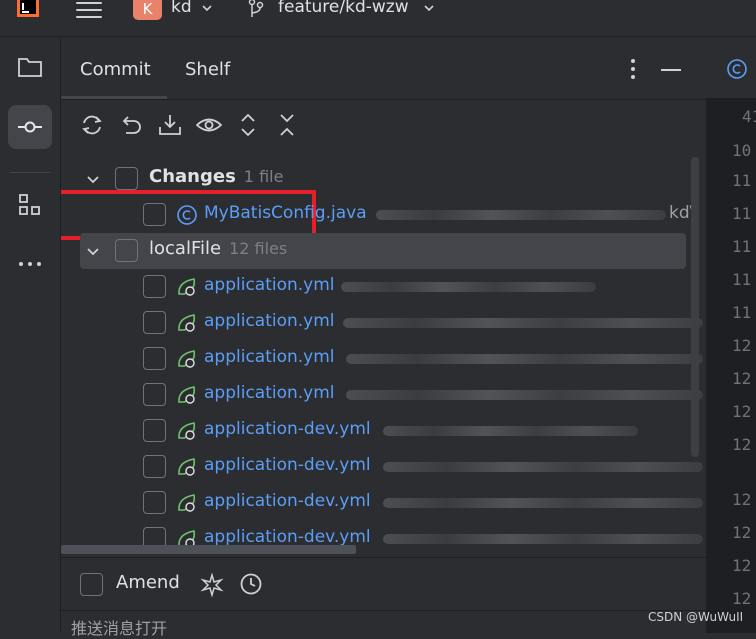  Describe the element at coordinates (343, 8) in the screenshot. I see `branch-name: feature/kd-wzw` at that location.